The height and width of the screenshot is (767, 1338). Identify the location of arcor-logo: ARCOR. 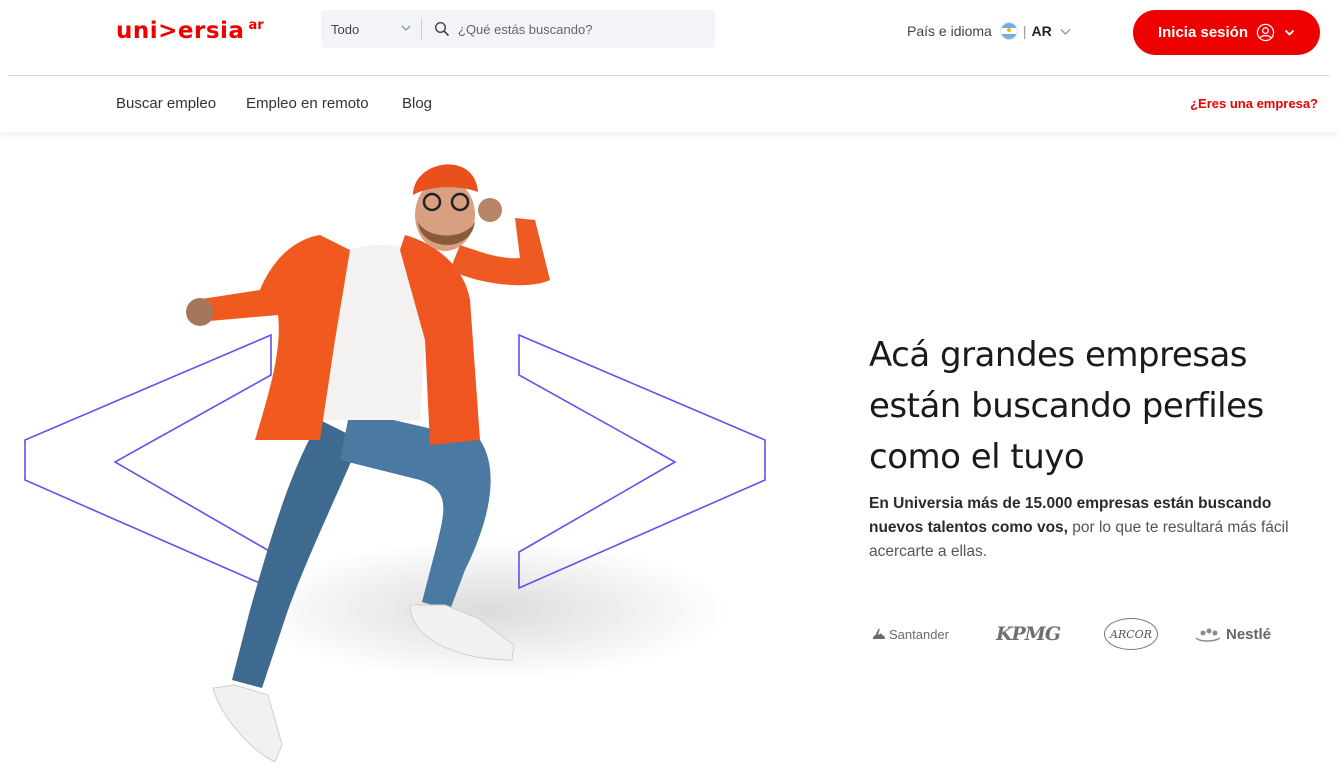
(1131, 634).